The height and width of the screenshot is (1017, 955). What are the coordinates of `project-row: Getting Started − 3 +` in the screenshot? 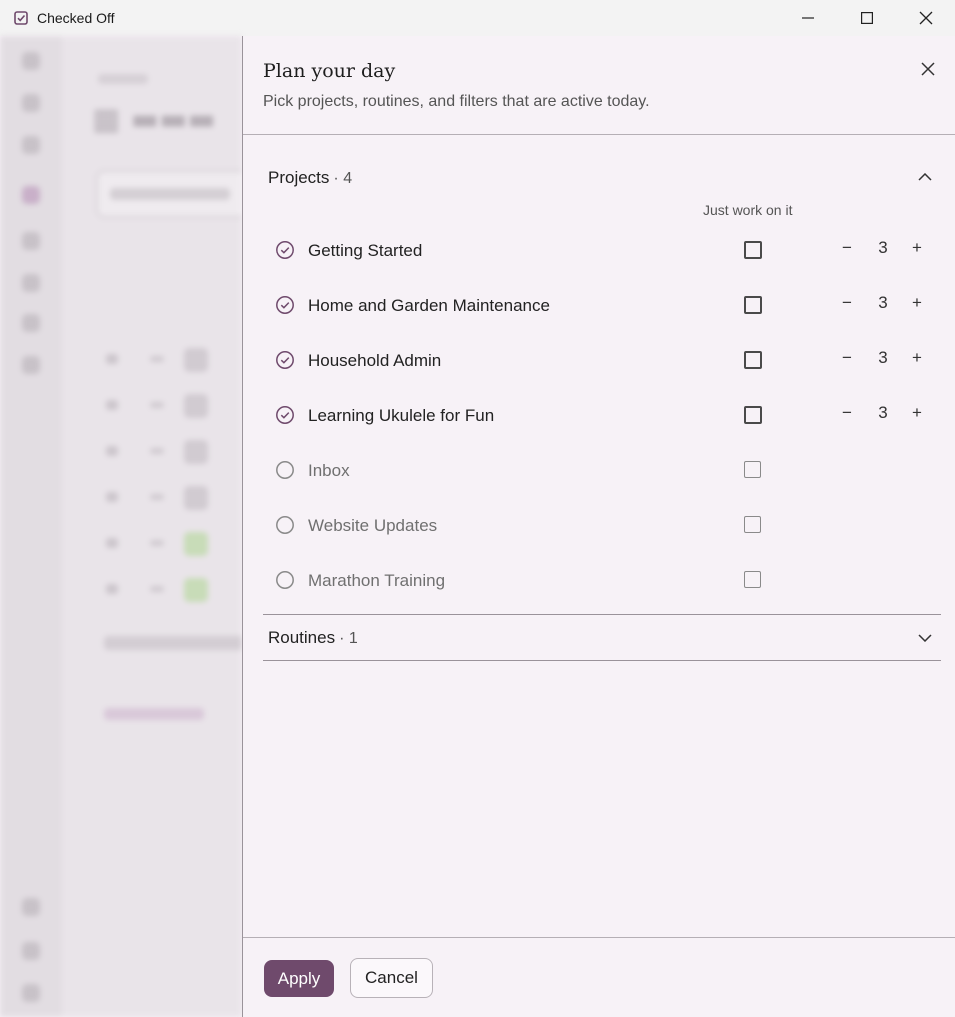 It's located at (603, 250).